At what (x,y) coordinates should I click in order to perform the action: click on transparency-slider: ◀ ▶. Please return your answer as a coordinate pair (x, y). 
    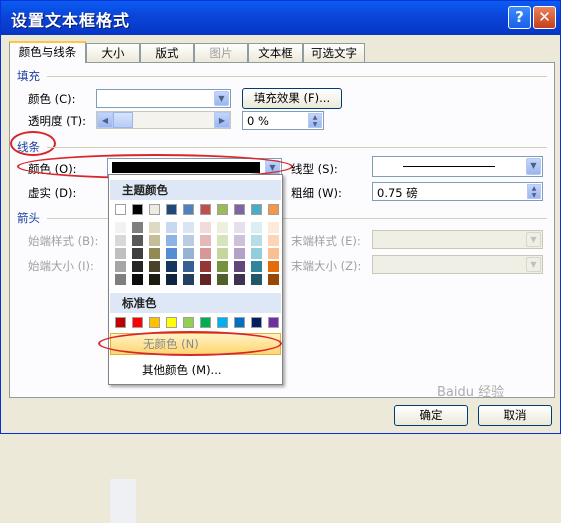
    Looking at the image, I should click on (163, 120).